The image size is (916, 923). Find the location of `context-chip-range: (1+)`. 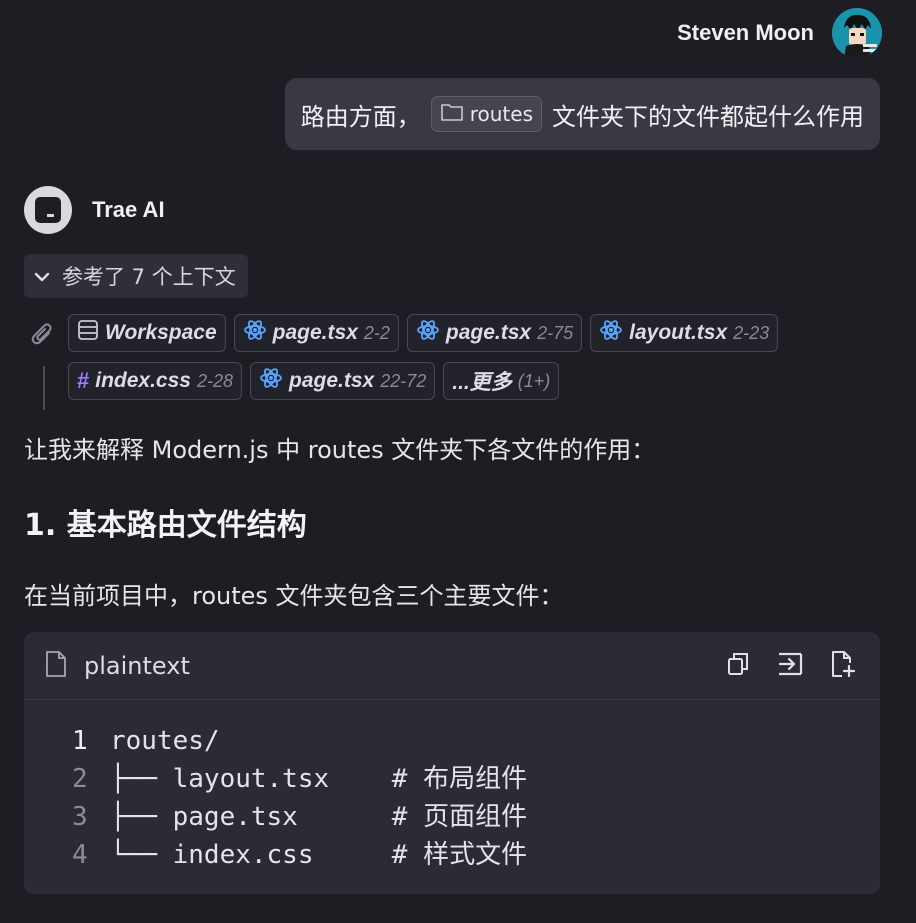

context-chip-range: (1+) is located at coordinates (534, 380).